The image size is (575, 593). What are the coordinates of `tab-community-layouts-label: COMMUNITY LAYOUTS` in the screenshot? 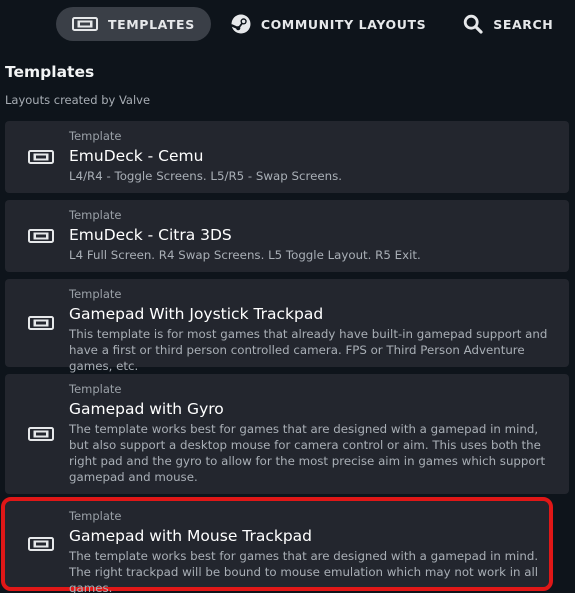 It's located at (343, 24).